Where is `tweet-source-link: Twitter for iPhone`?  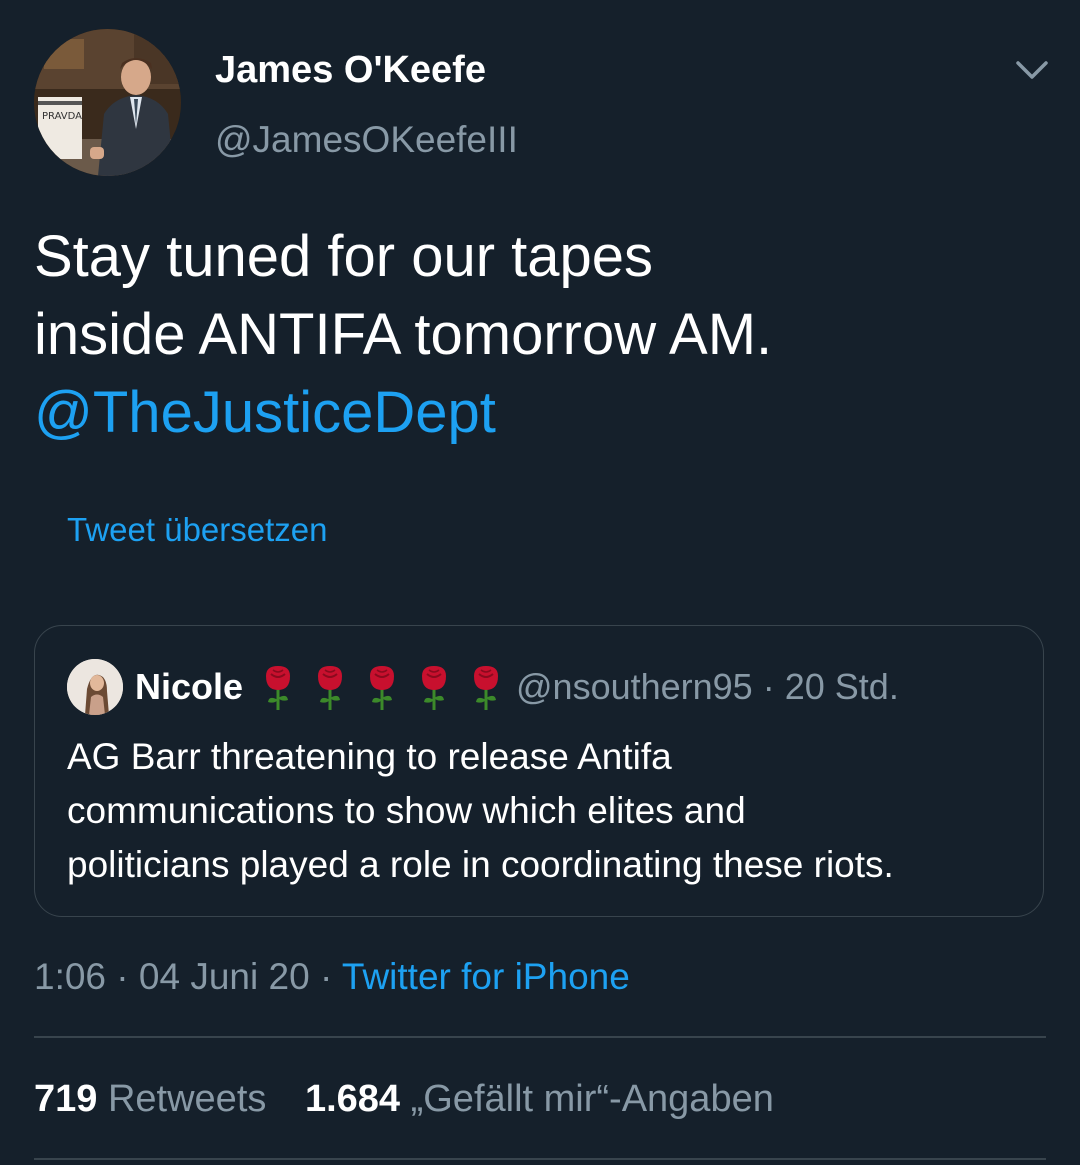 tweet-source-link: Twitter for iPhone is located at coordinates (486, 976).